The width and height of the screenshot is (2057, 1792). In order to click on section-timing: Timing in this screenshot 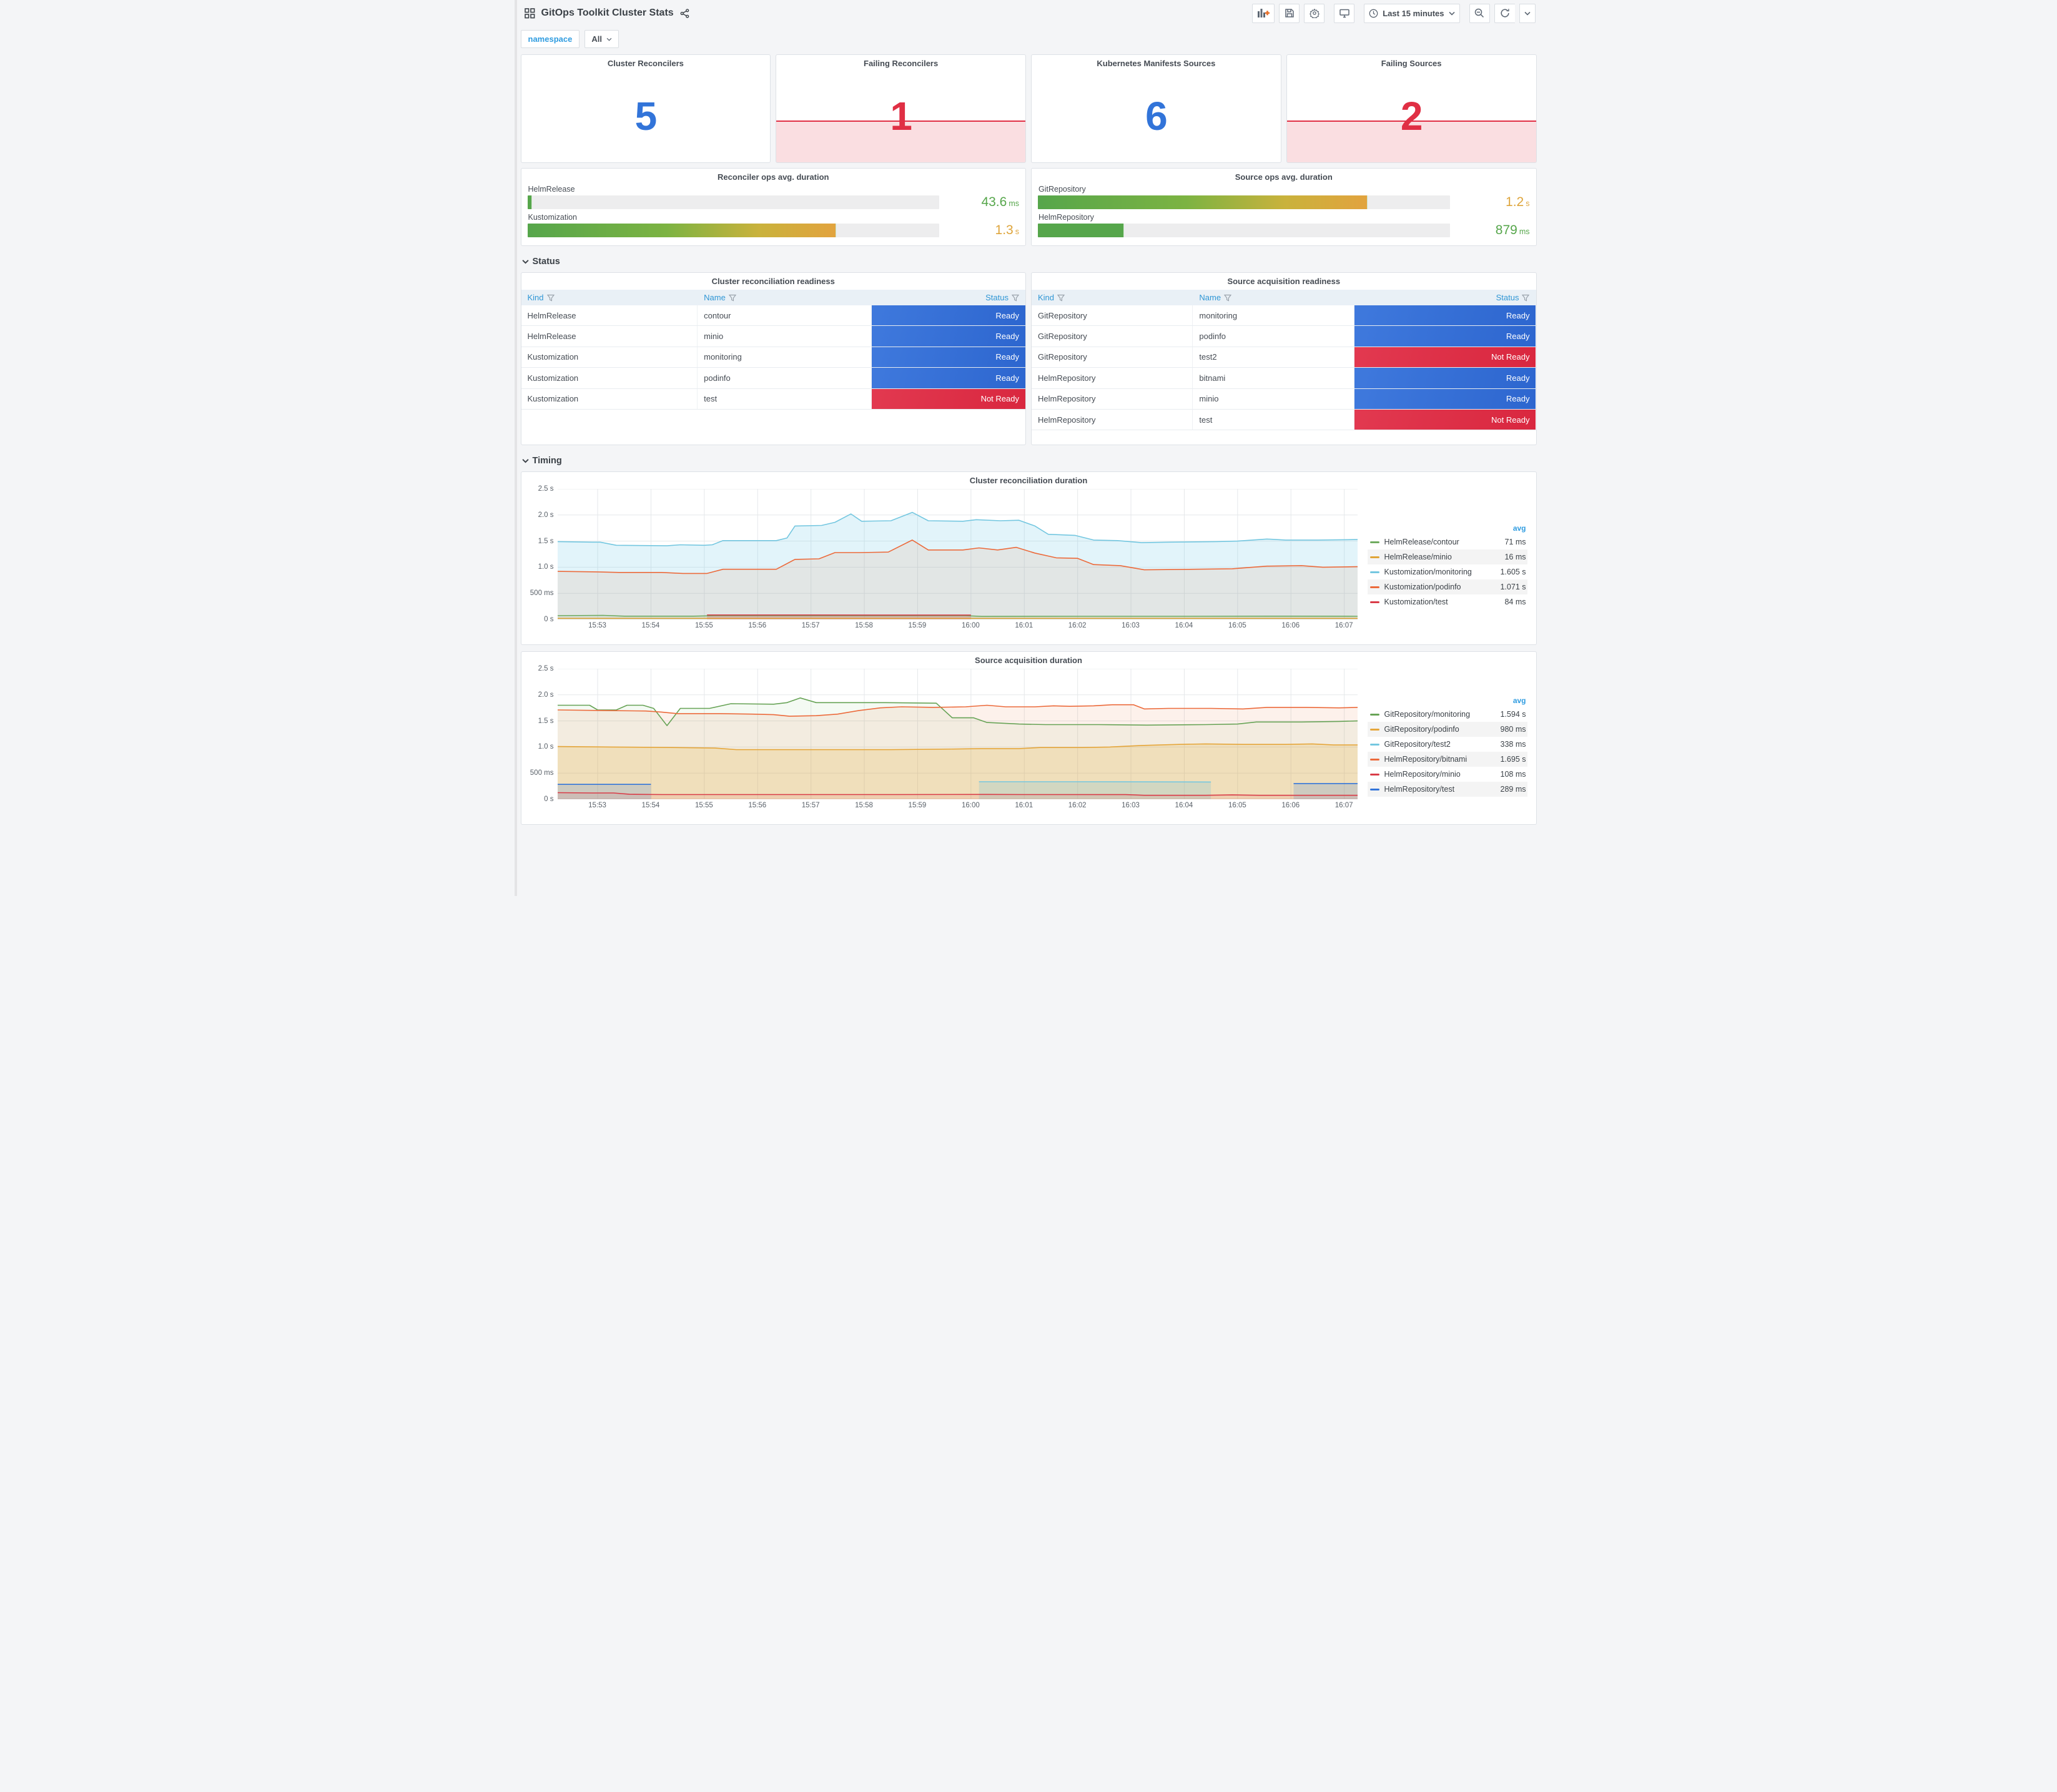, I will do `click(1029, 460)`.